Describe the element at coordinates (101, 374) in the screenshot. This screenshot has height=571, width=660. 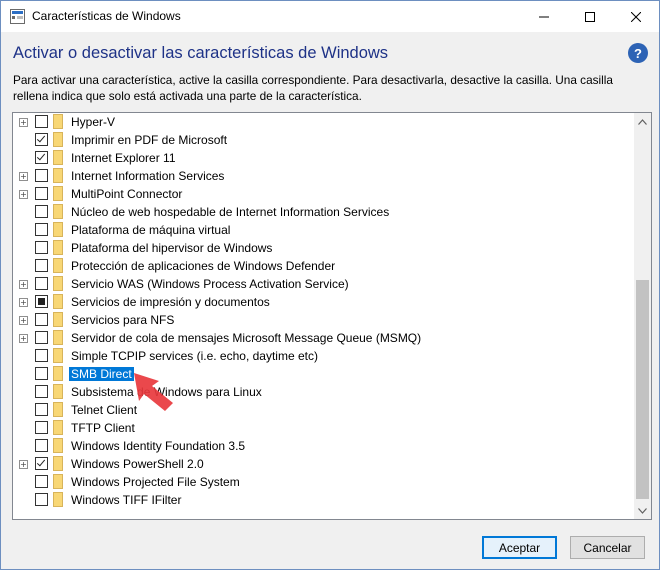
I see `feature-label: SMB Direct` at that location.